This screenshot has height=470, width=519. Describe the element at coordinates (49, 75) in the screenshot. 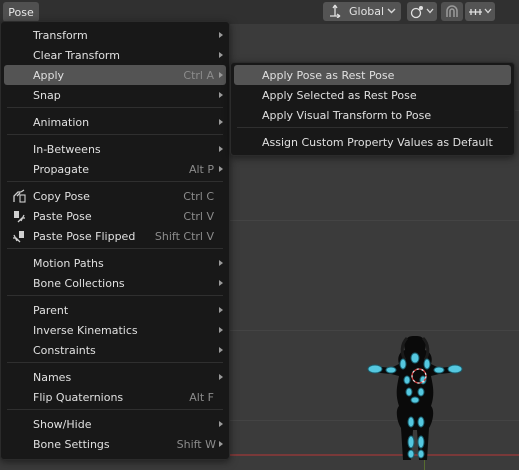

I see `menu-item-label: Apply` at that location.